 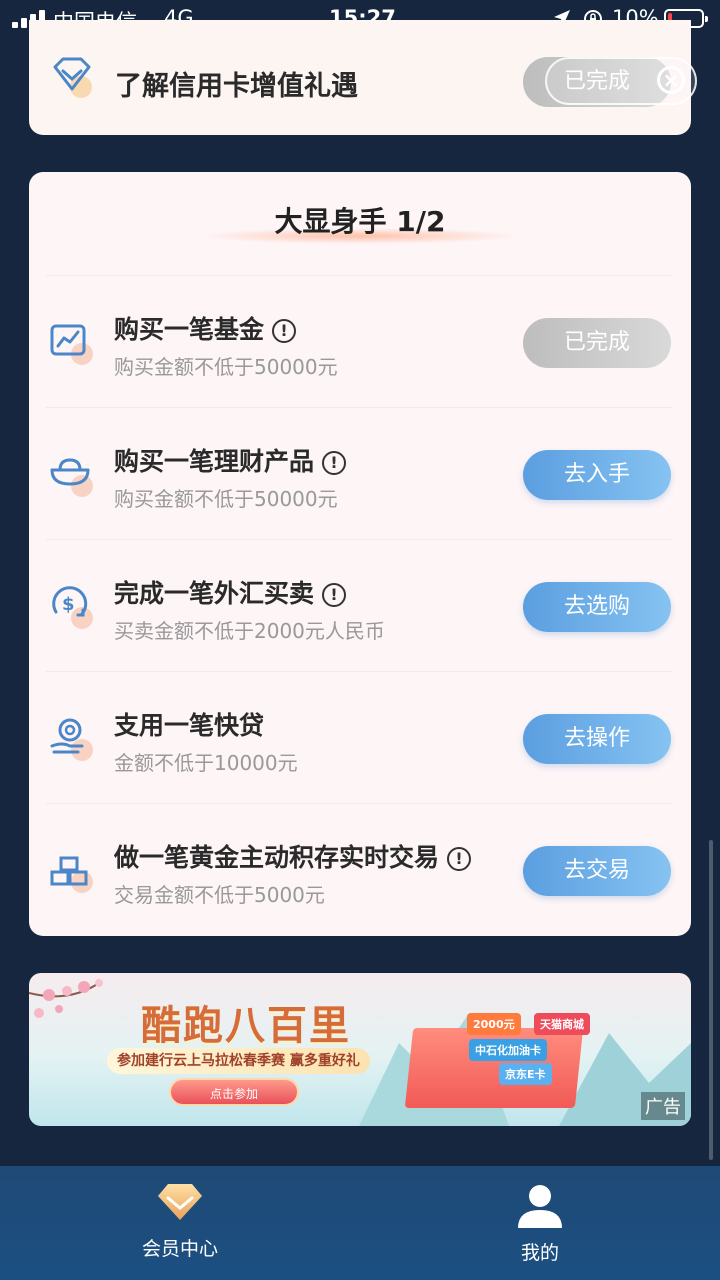 I want to click on coupon-label: 中石化加油卡, so click(x=508, y=1050).